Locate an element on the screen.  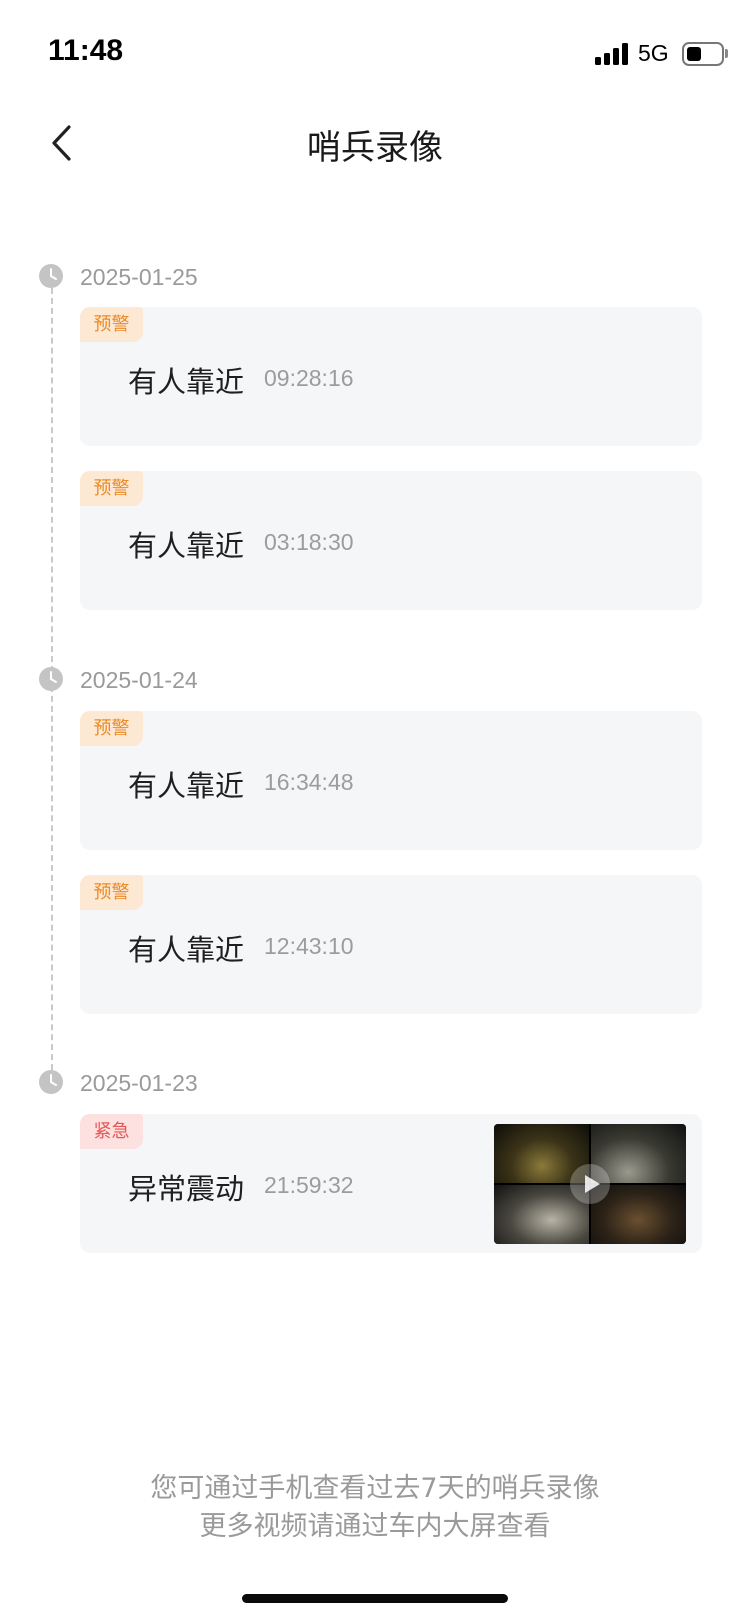
network-type-label: 5G is located at coordinates (653, 53).